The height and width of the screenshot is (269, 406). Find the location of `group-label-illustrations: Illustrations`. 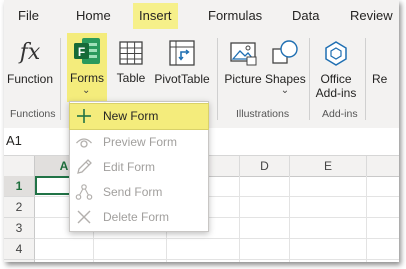

group-label-illustrations: Illustrations is located at coordinates (263, 114).